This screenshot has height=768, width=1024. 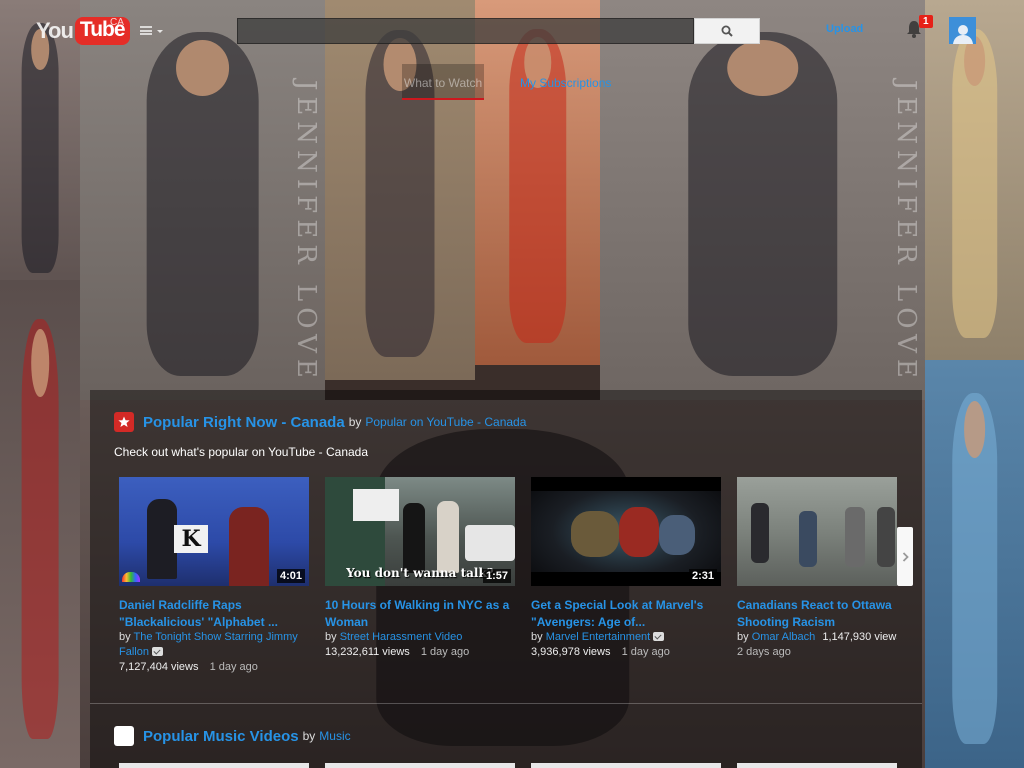 I want to click on guide-menu-button, so click(x=152, y=32).